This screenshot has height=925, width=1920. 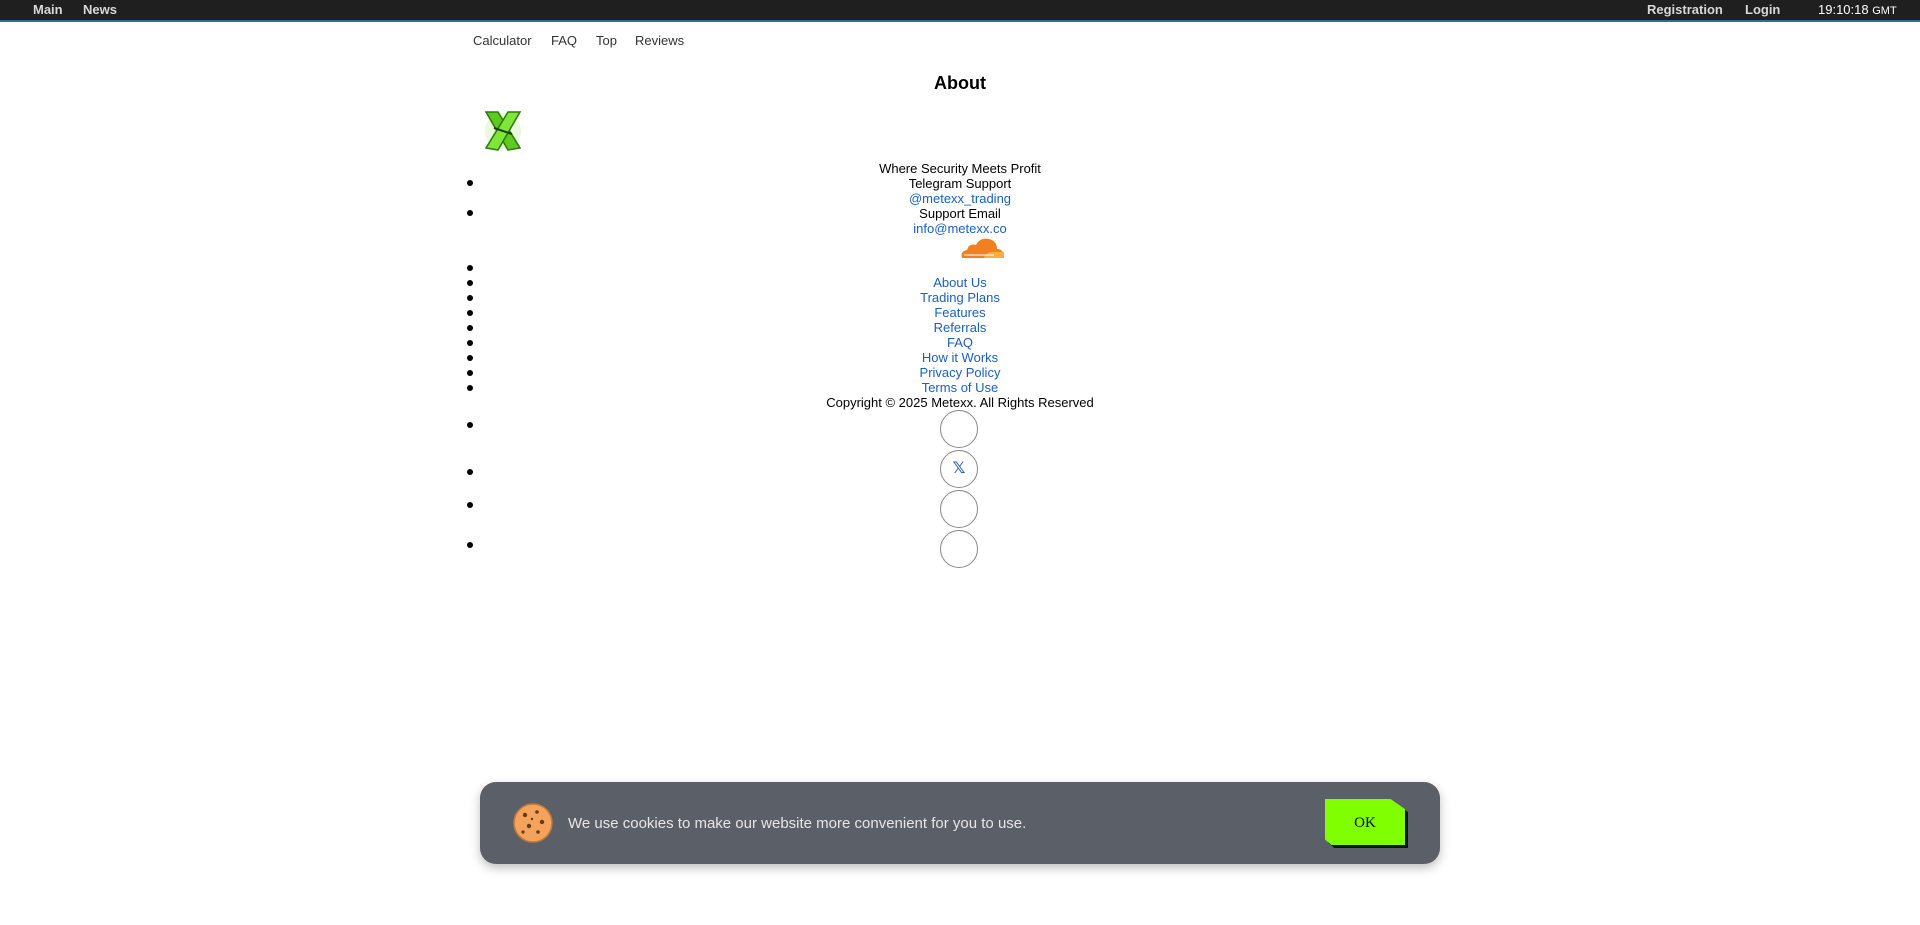 What do you see at coordinates (960, 387) in the screenshot?
I see `footer-link-terms-of-use: Terms of Use` at bounding box center [960, 387].